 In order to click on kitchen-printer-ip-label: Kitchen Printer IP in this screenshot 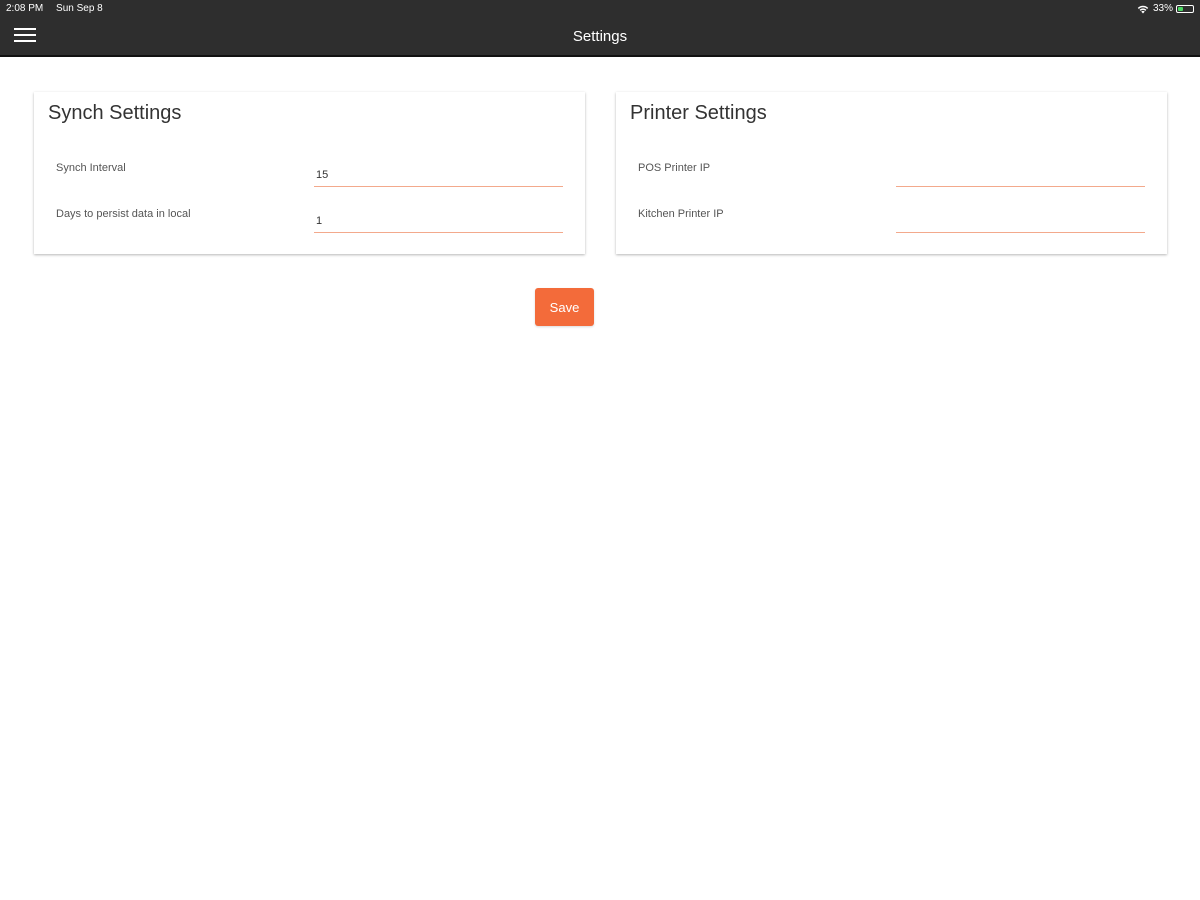, I will do `click(681, 214)`.